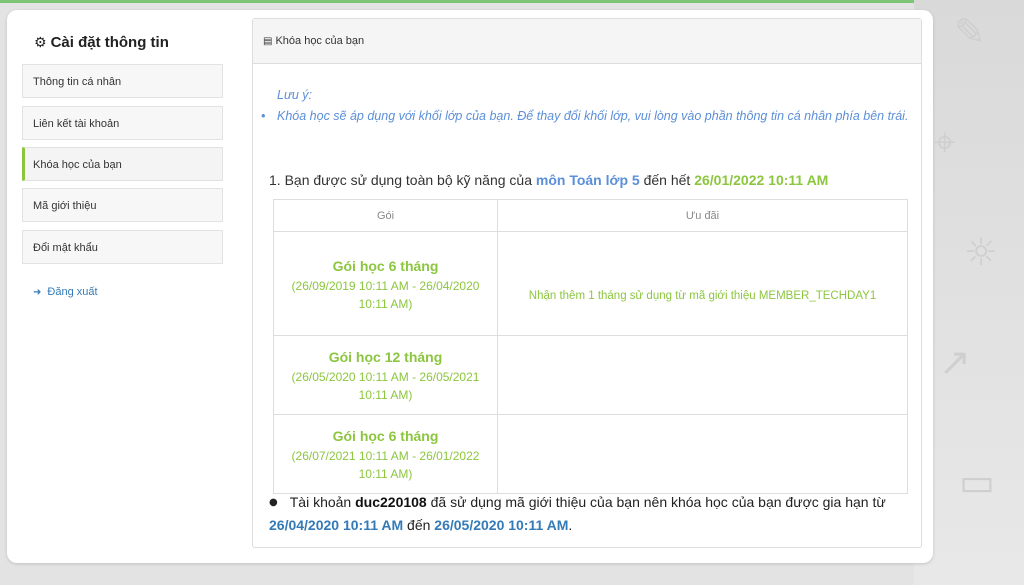  What do you see at coordinates (336, 525) in the screenshot?
I see `extension-from-date: 26/04/2020 10:11 AM` at bounding box center [336, 525].